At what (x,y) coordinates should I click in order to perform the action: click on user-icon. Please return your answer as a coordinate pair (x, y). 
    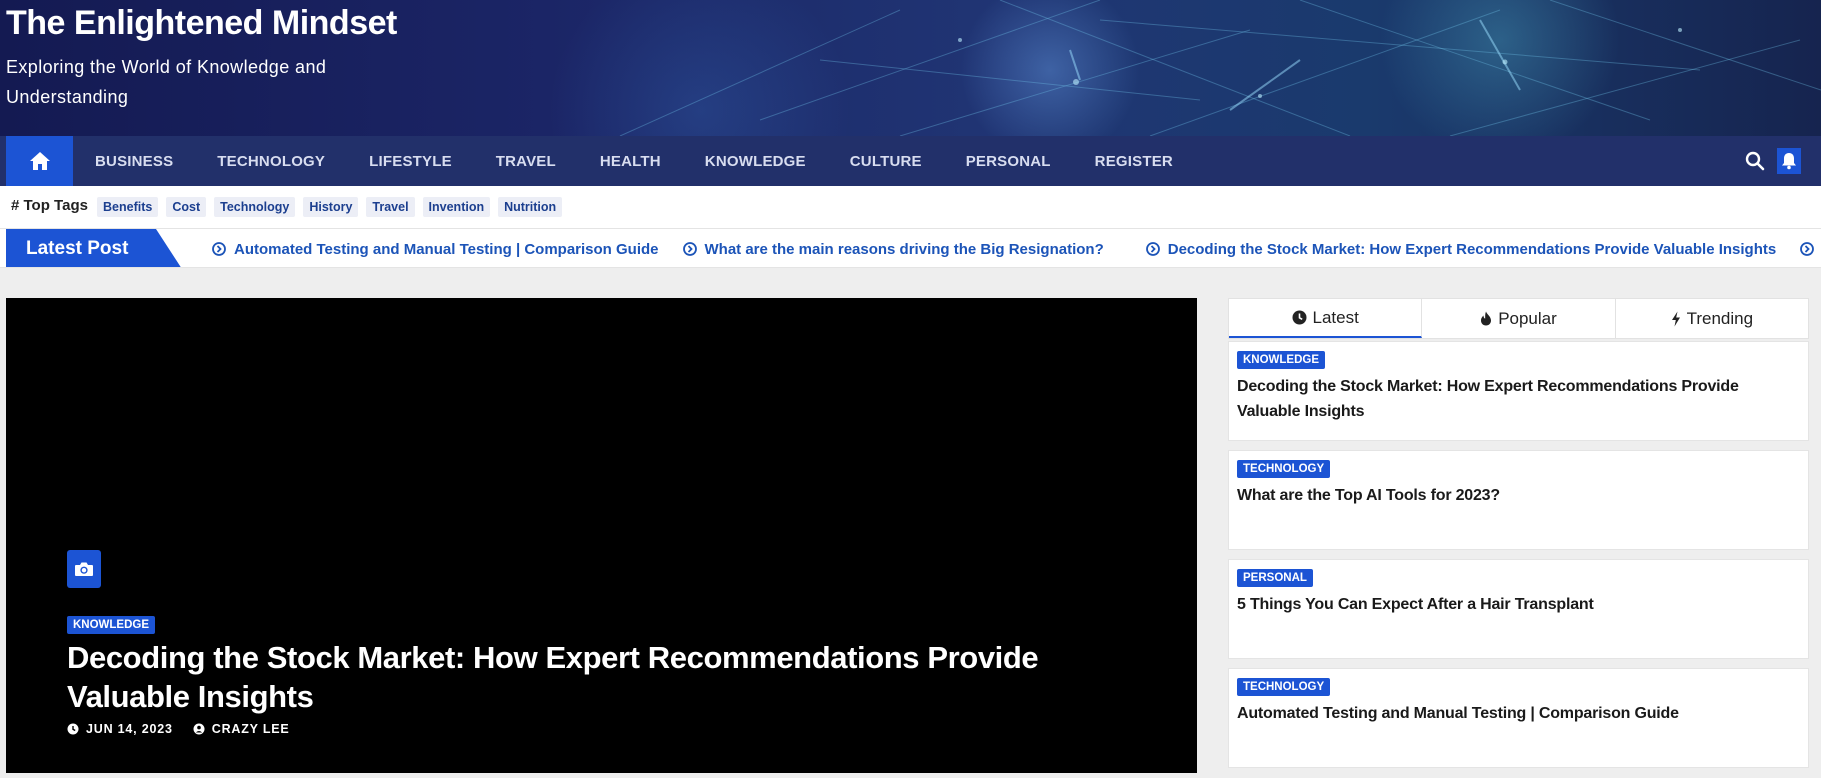
    Looking at the image, I should click on (199, 729).